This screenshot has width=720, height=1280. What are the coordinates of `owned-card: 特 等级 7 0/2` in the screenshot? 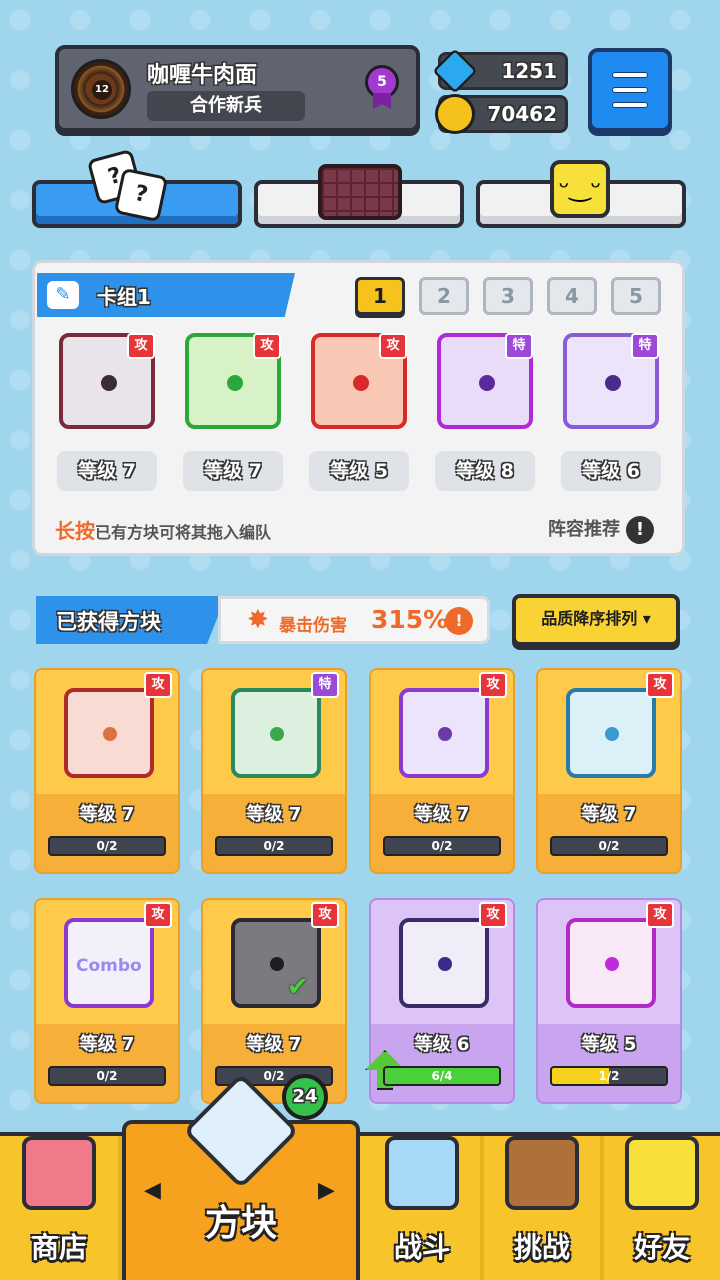 It's located at (274, 771).